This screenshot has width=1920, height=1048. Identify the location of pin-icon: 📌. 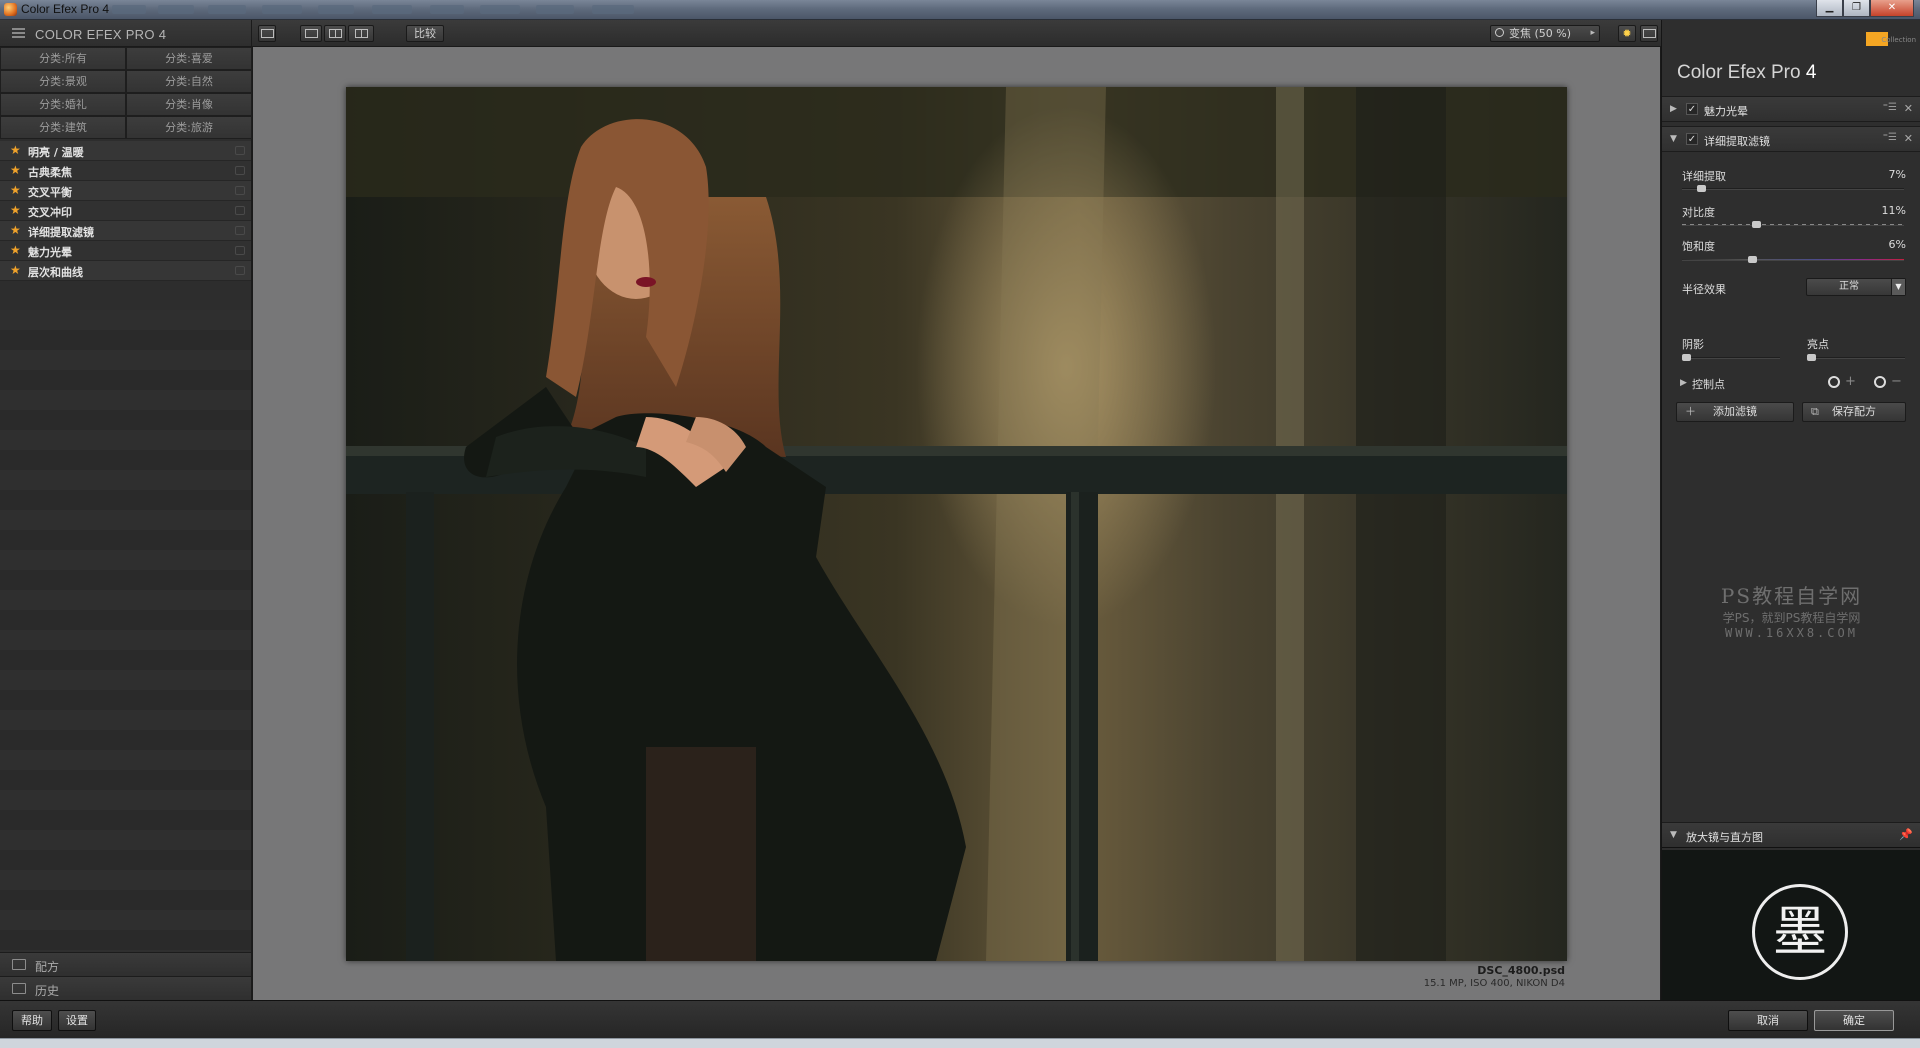
(1906, 834).